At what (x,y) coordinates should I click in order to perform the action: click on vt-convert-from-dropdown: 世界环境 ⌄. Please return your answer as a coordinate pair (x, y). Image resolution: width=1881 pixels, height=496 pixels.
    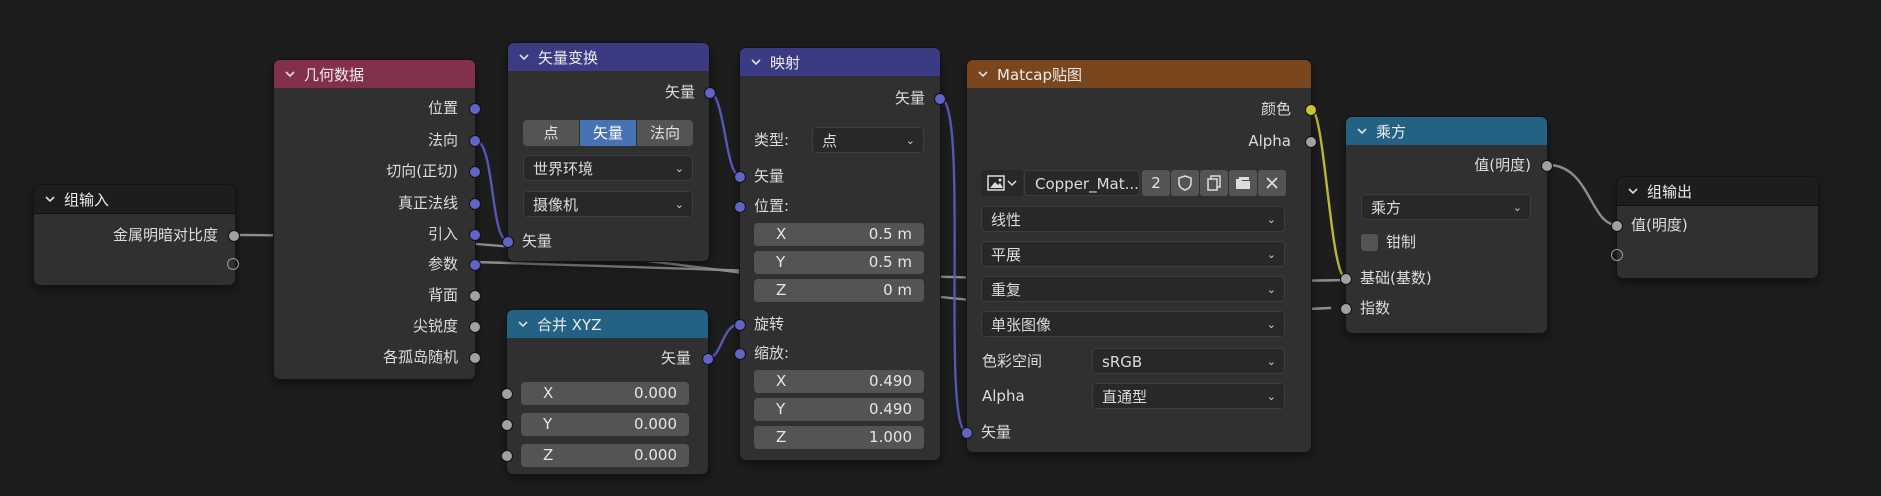
    Looking at the image, I should click on (608, 168).